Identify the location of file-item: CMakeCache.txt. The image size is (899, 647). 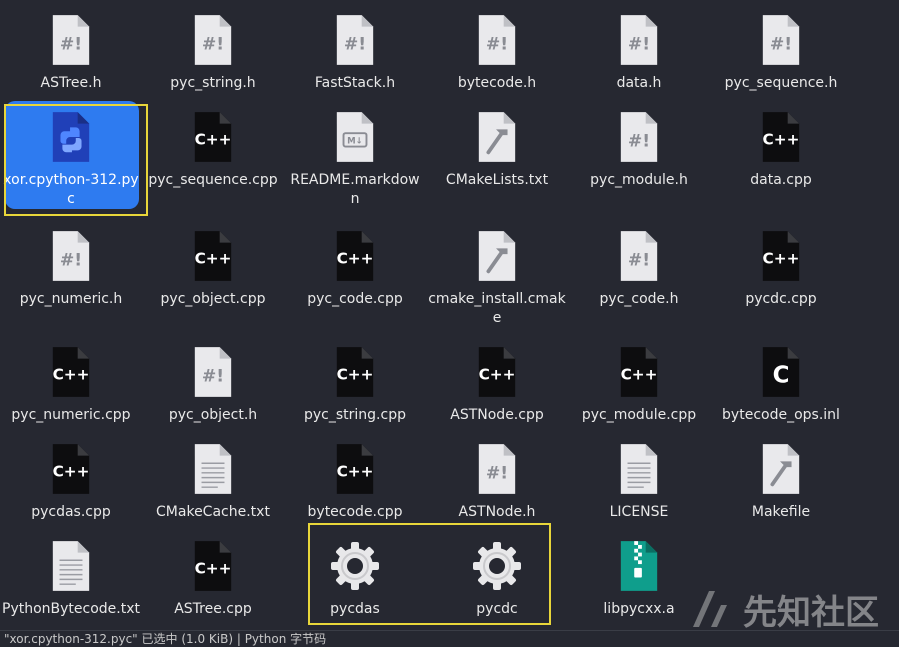
(213, 485).